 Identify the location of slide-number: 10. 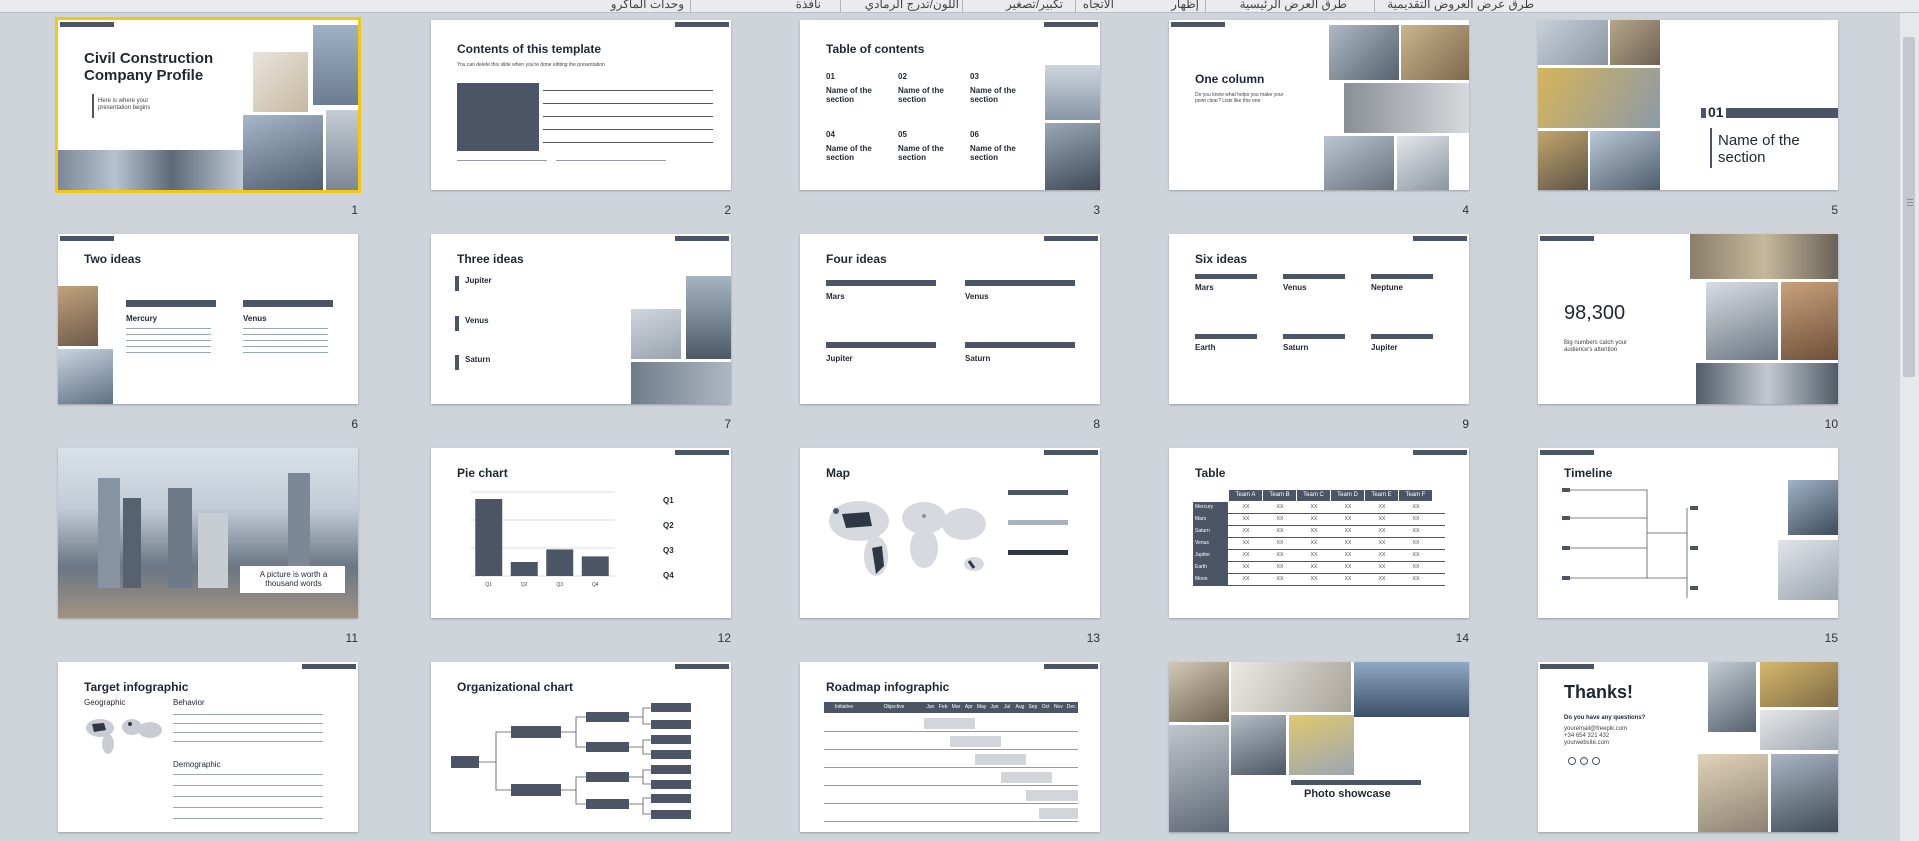
(1831, 424).